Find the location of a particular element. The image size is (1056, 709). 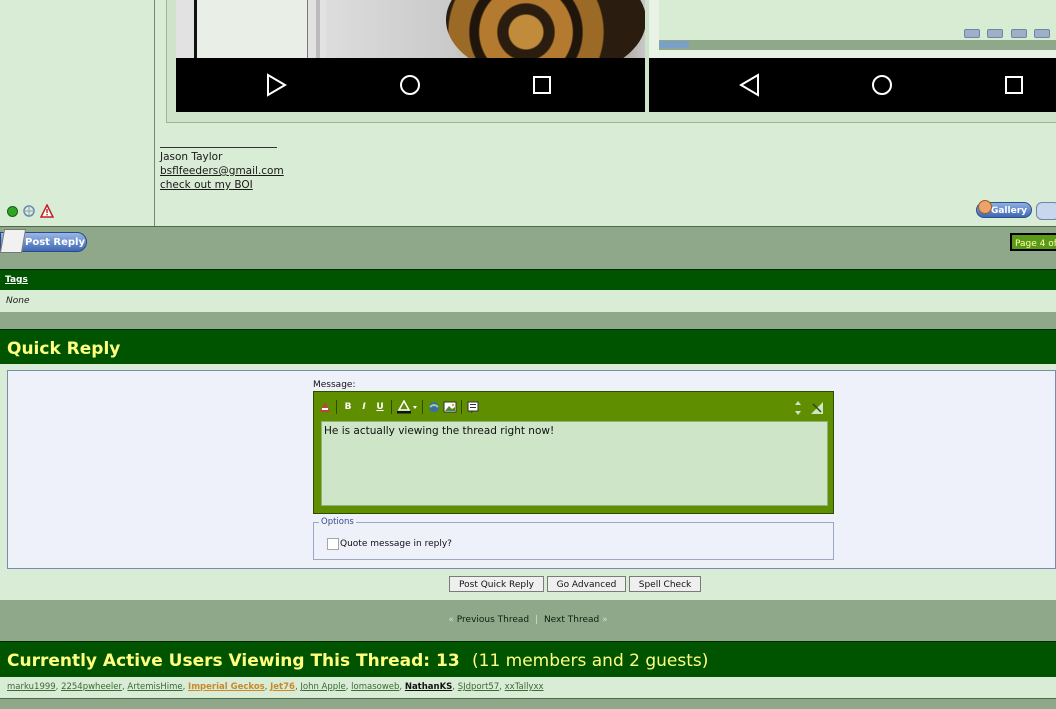

mini-strip is located at coordinates (857, 45).